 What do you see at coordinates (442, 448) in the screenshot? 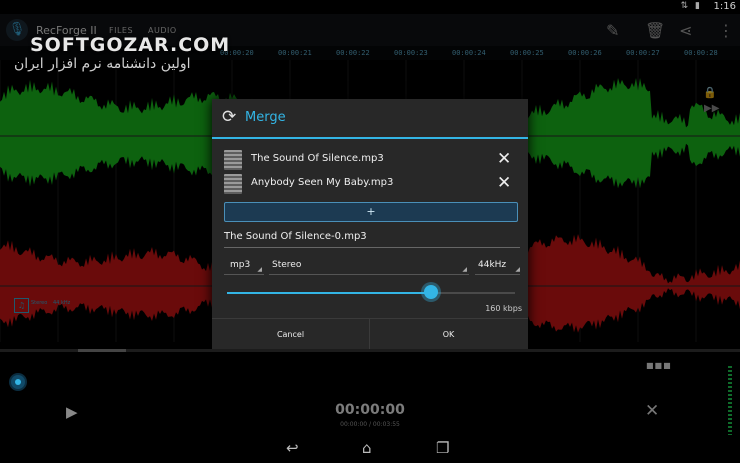
I see `recent-apps-icon: ❐` at bounding box center [442, 448].